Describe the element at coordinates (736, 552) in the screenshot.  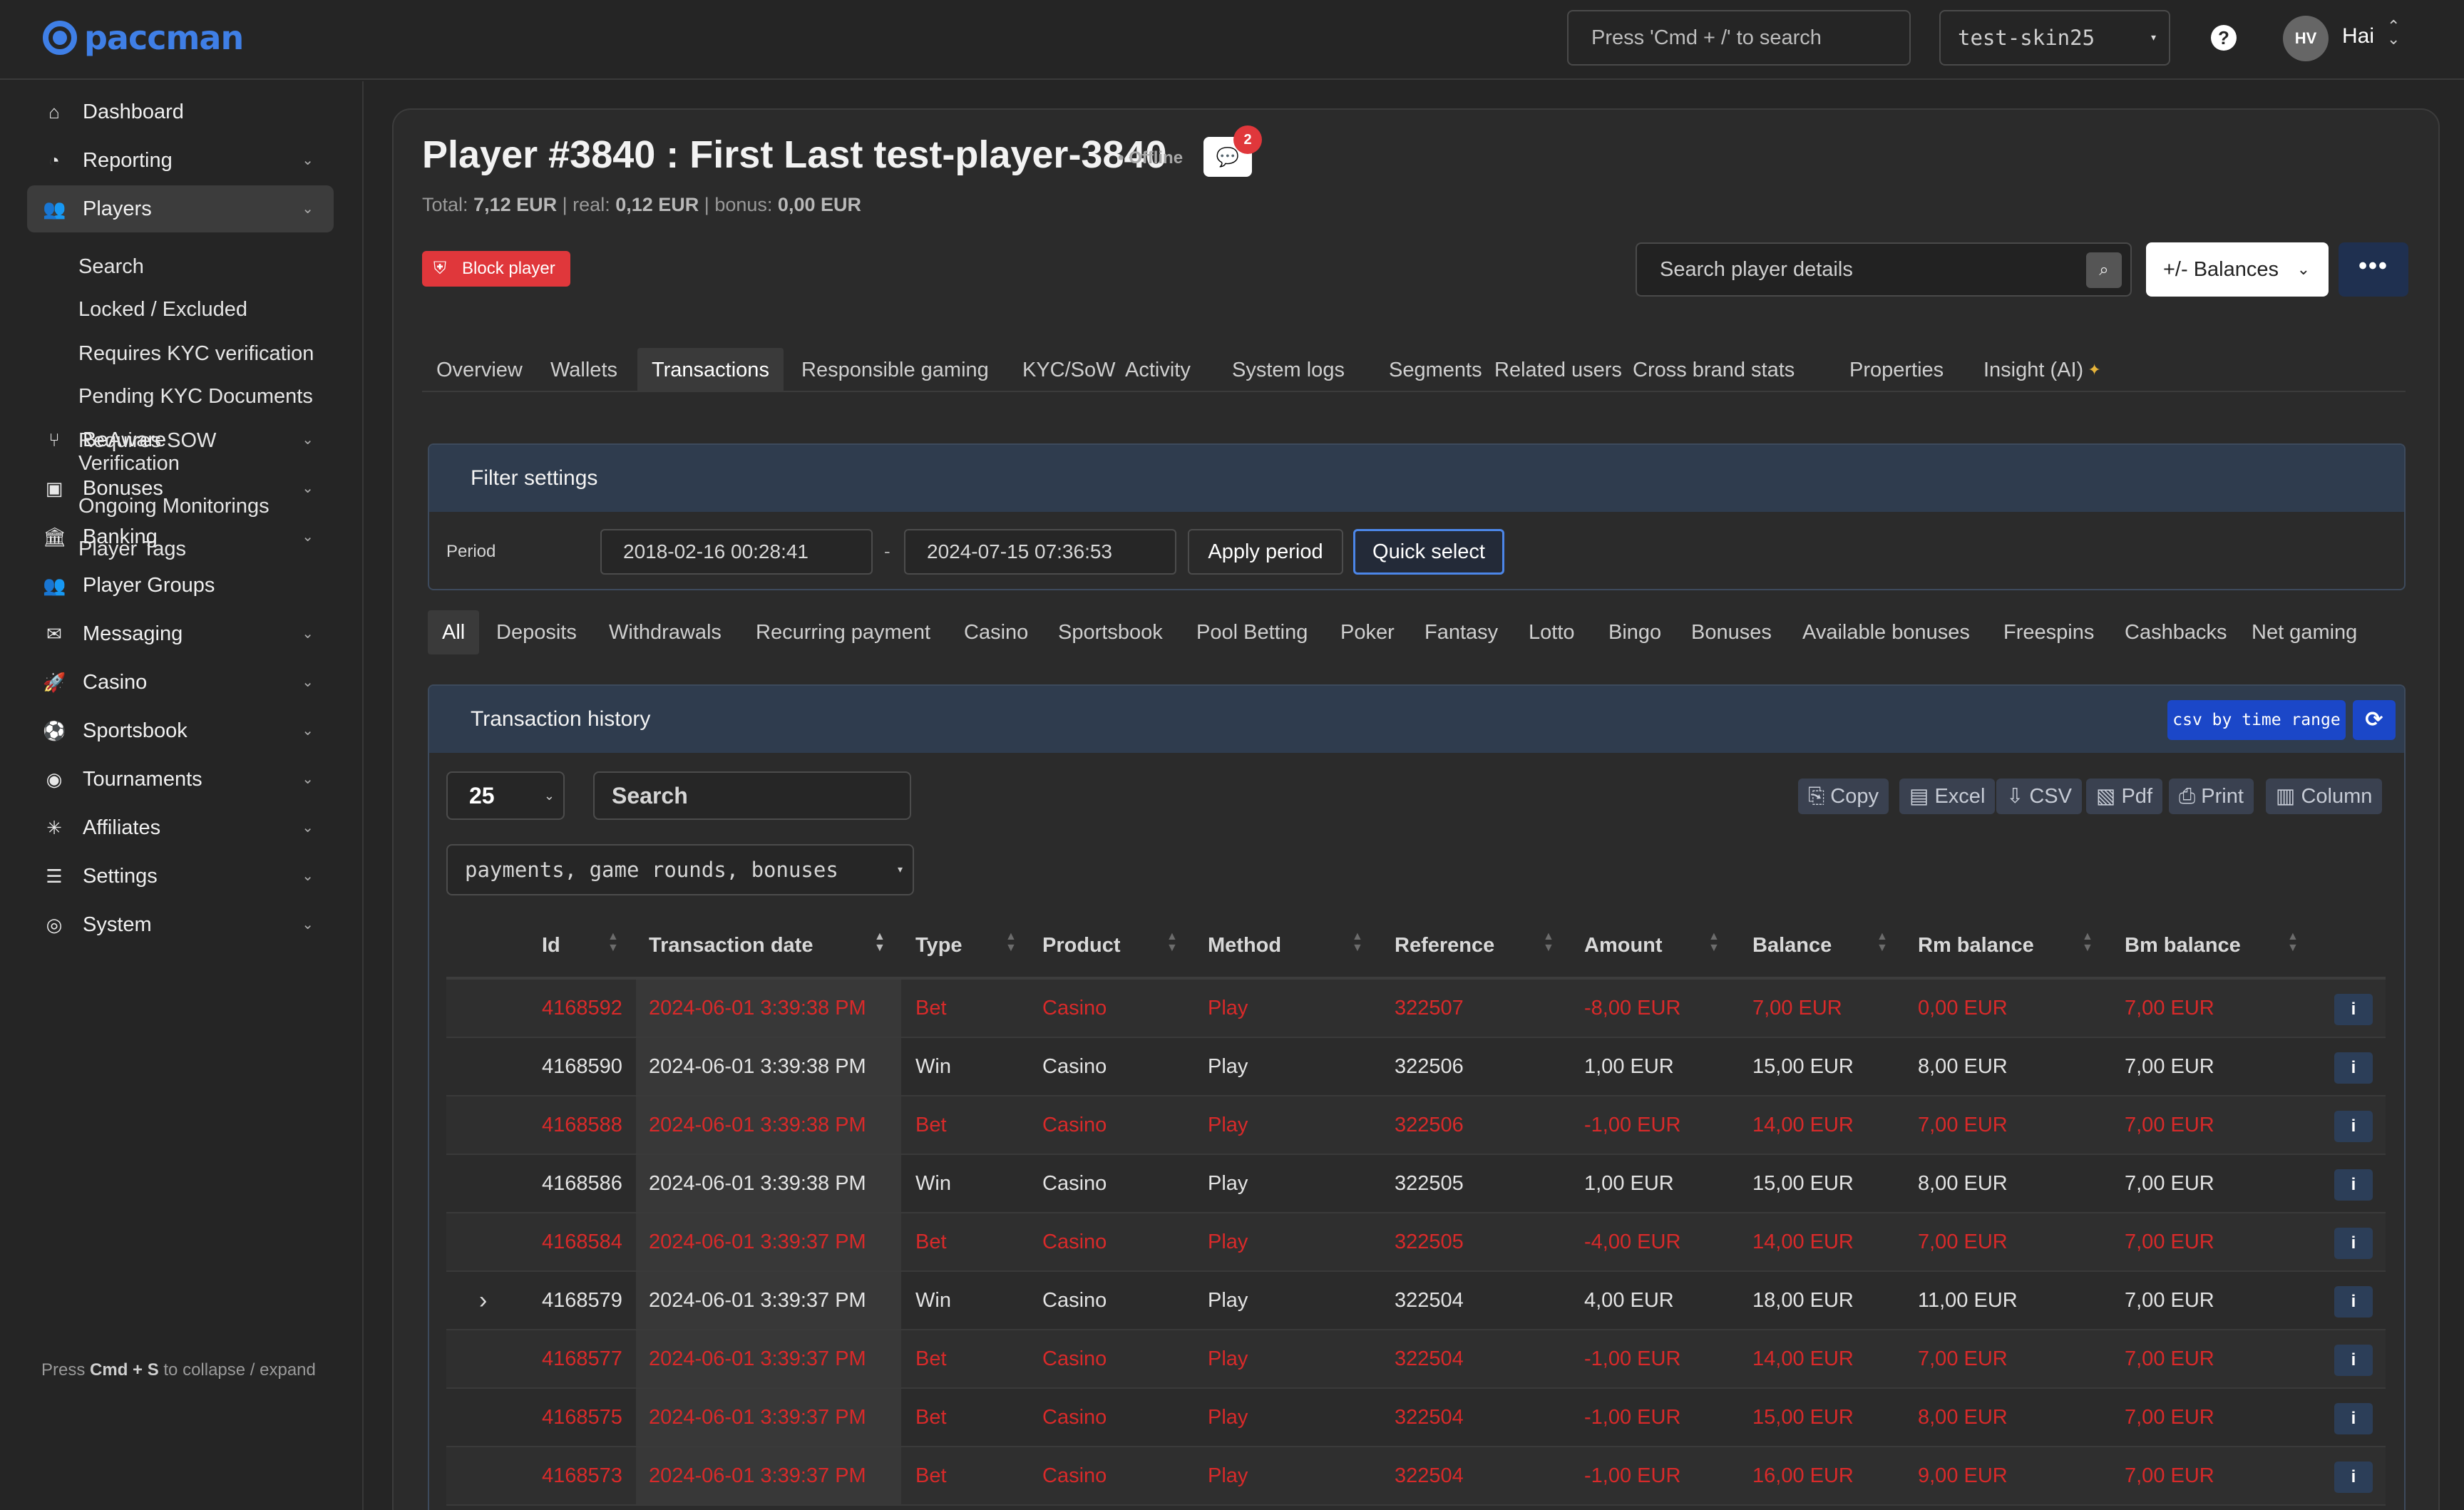
I see `period-from-input: 2018-02-16 00:28:41` at that location.